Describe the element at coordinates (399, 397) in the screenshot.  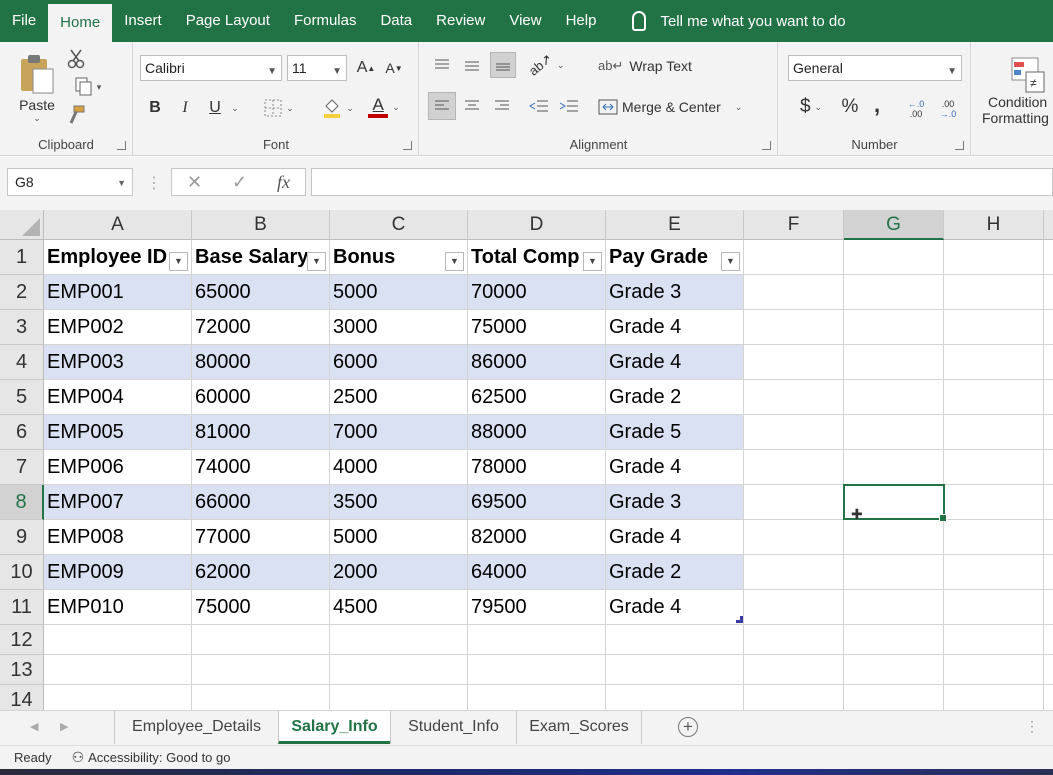
I see `table-cell: 2500` at that location.